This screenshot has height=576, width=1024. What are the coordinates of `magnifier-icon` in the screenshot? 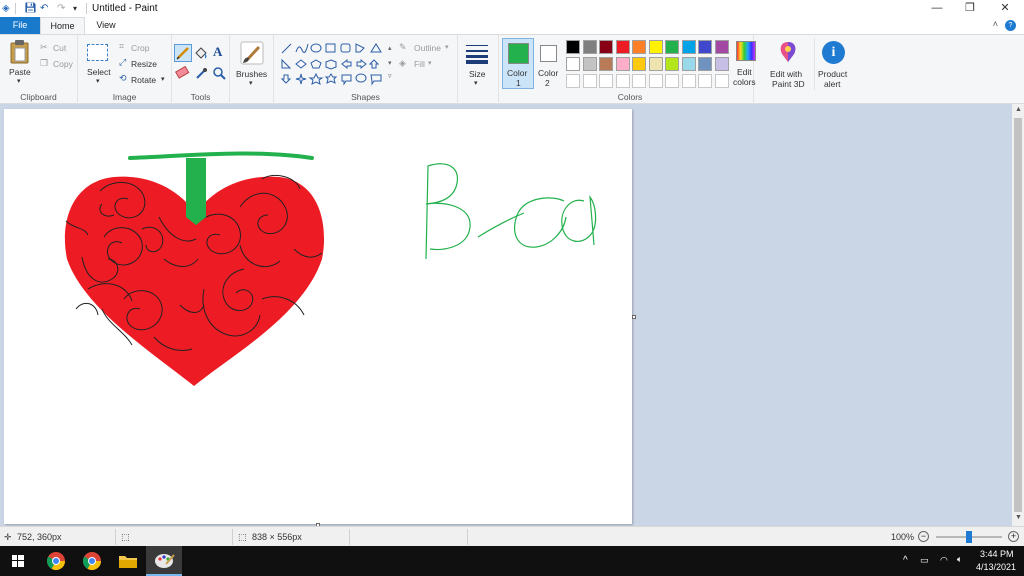 It's located at (219, 73).